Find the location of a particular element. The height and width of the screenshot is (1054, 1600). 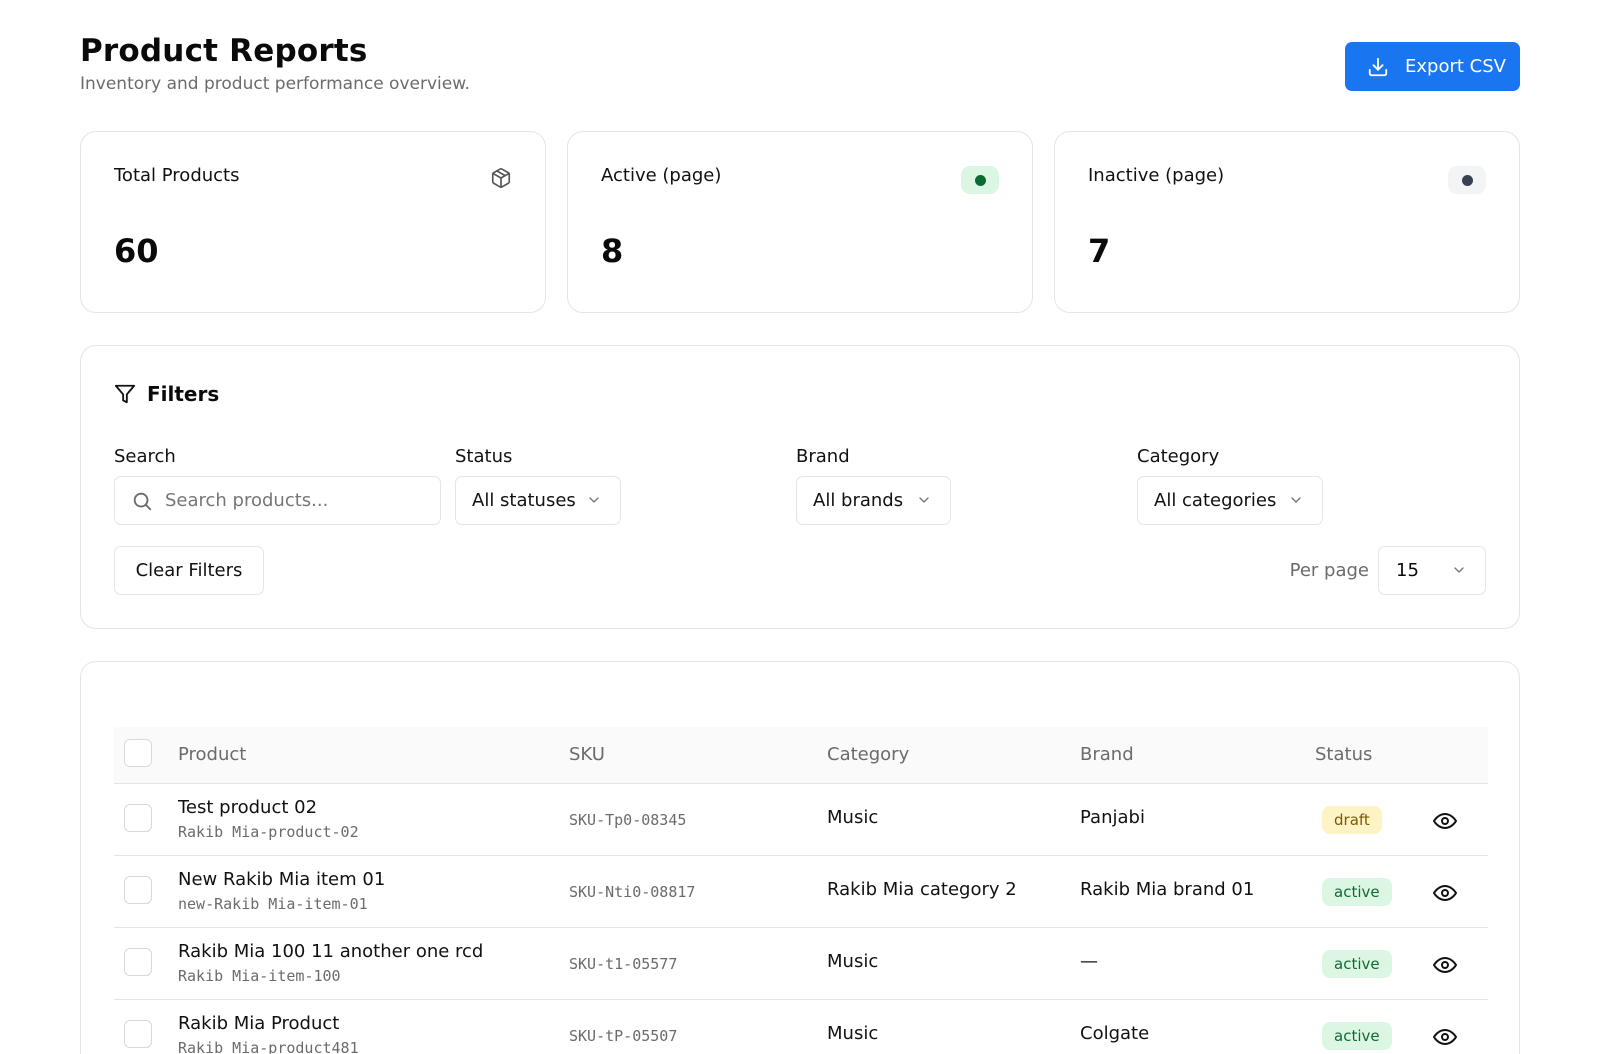

status-select: All statuses is located at coordinates (538, 500).